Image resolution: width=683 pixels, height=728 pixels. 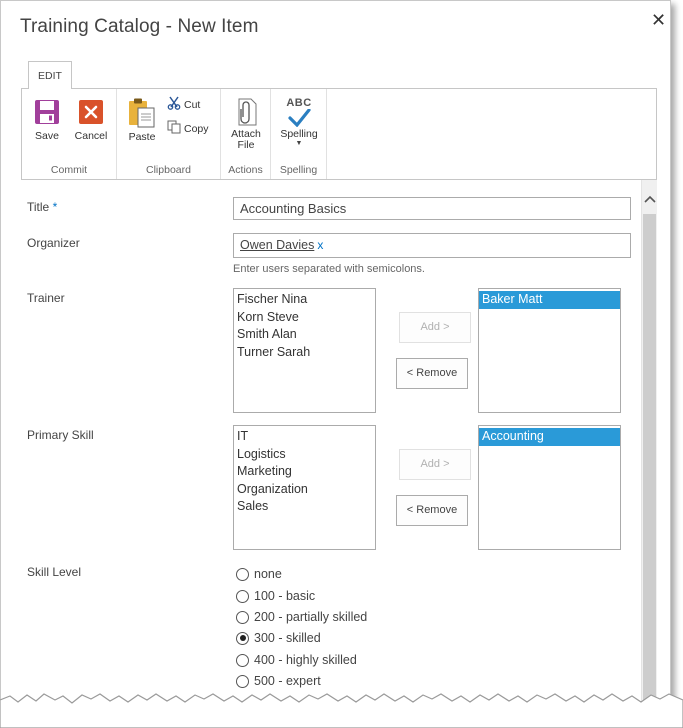 I want to click on dialog-title: Training Catalog - New Item, so click(x=139, y=26).